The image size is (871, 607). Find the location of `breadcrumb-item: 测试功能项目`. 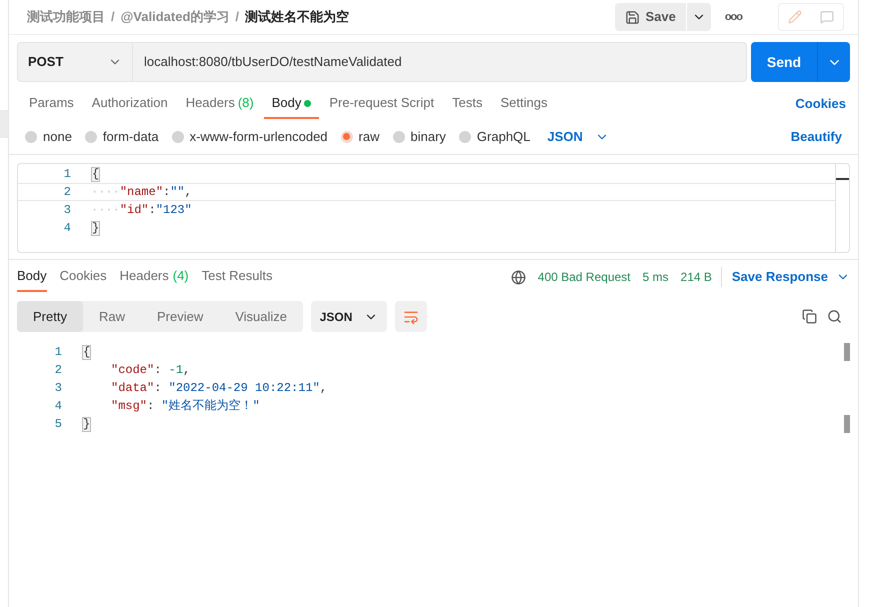

breadcrumb-item: 测试功能项目 is located at coordinates (66, 17).